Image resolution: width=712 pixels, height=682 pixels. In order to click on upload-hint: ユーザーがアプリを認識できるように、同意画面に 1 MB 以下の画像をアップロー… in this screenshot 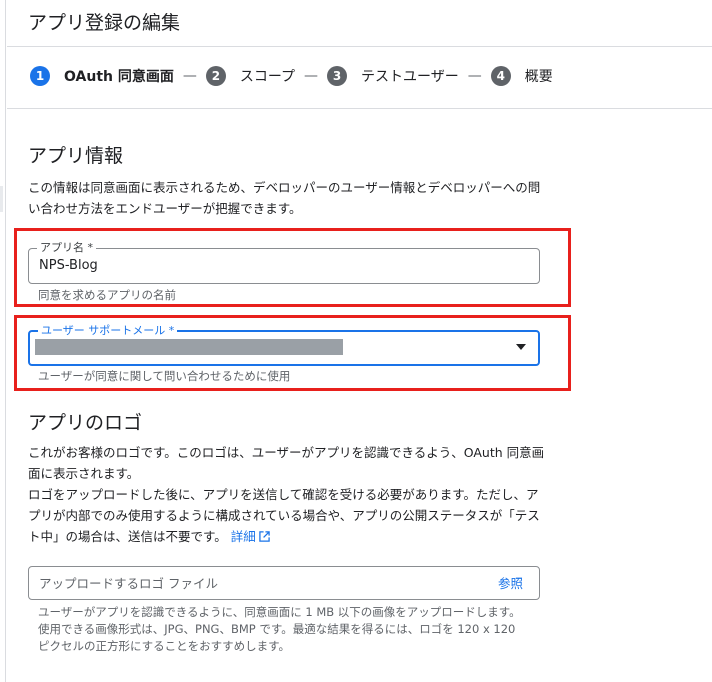, I will do `click(279, 629)`.